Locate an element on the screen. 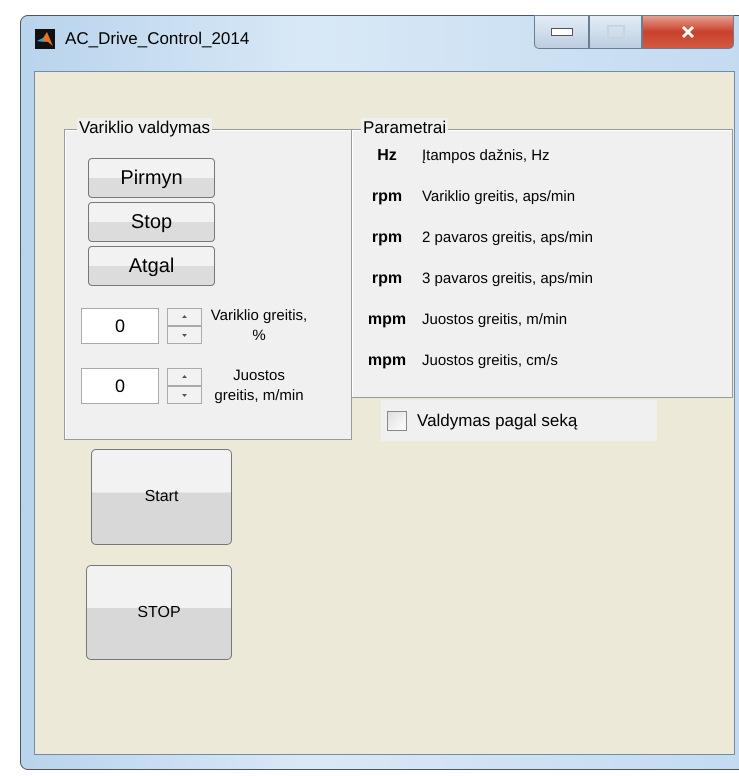 The width and height of the screenshot is (739, 776). unit-label: Hz is located at coordinates (387, 155).